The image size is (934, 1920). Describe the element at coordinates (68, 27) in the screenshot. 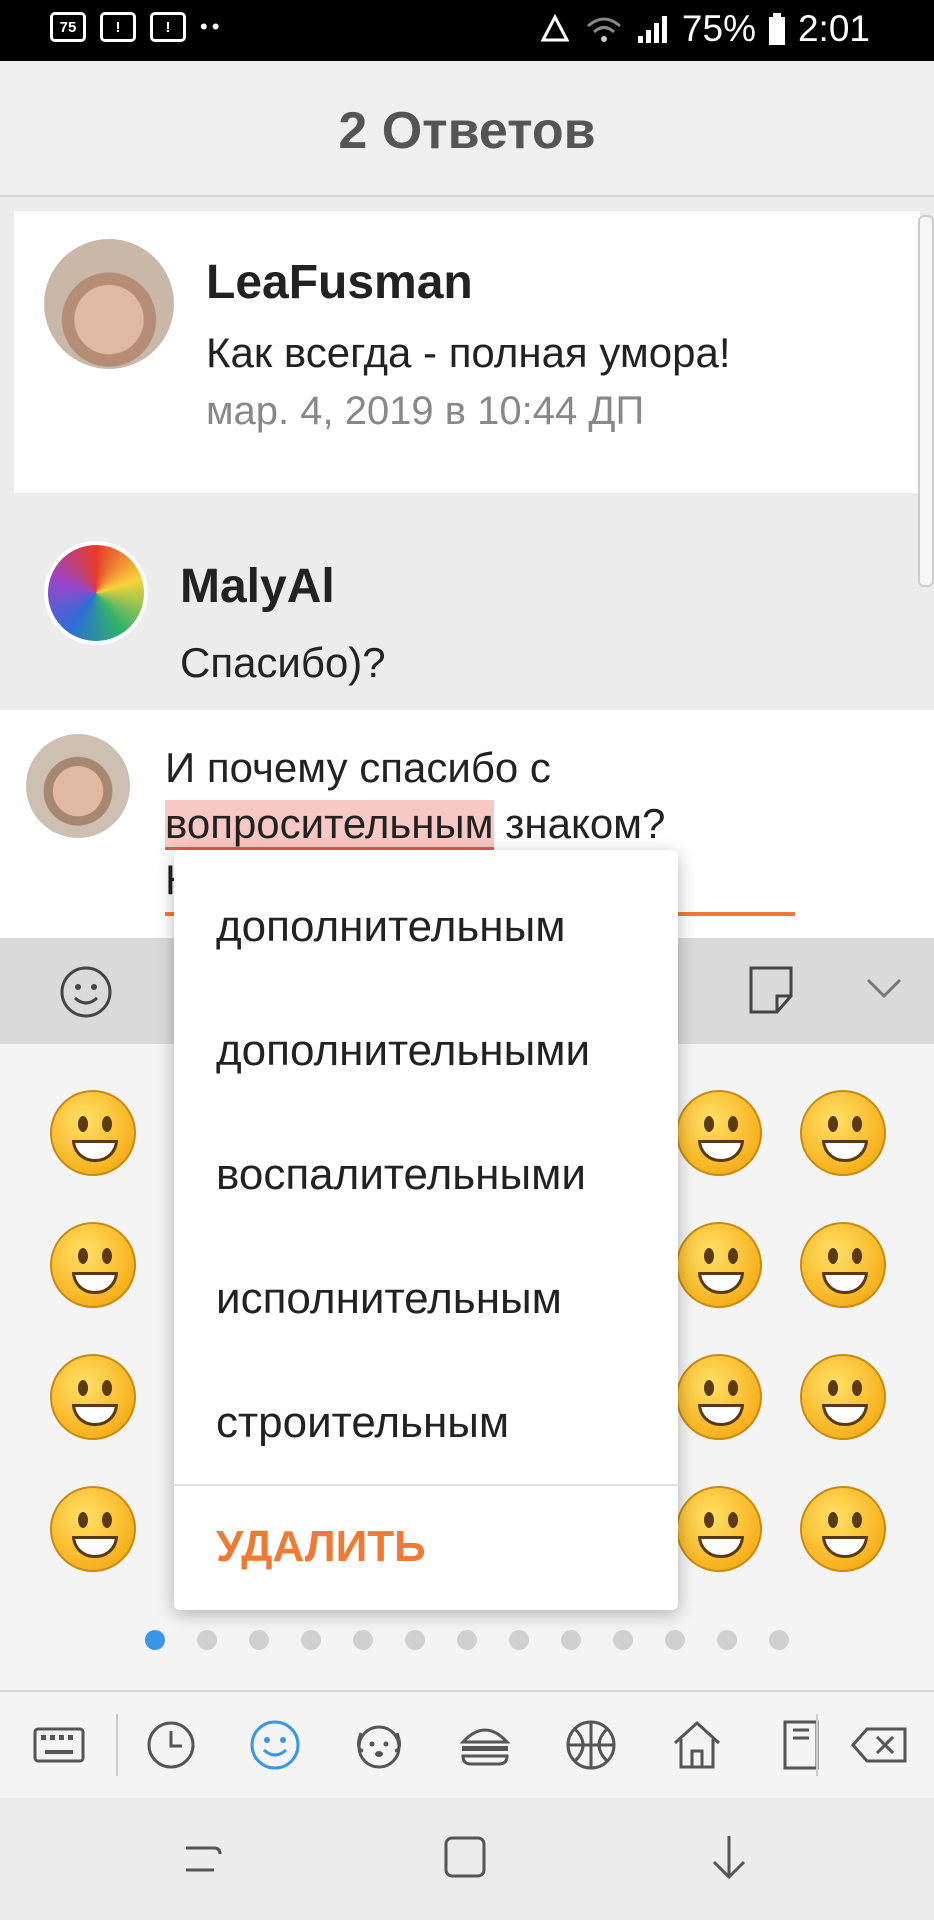

I see `notification-badge: 75` at that location.